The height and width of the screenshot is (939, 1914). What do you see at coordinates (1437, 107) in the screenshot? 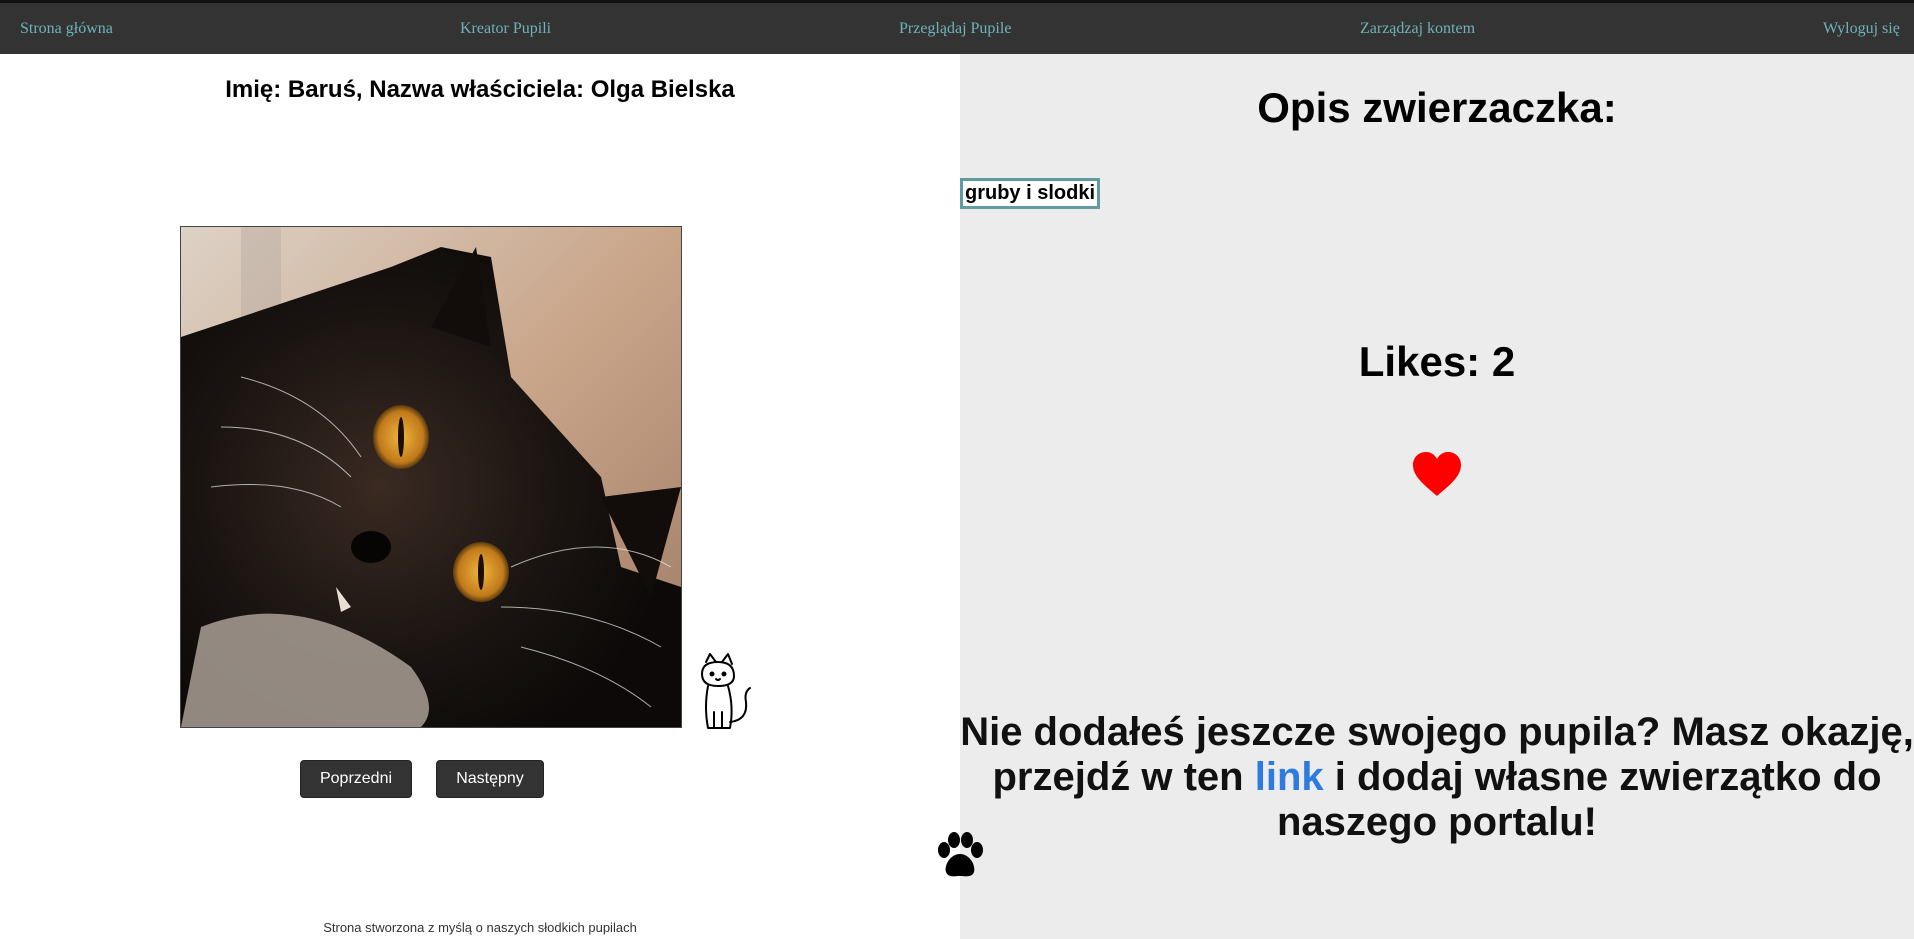
I see `description-title: Opis zwierzaczka:` at bounding box center [1437, 107].